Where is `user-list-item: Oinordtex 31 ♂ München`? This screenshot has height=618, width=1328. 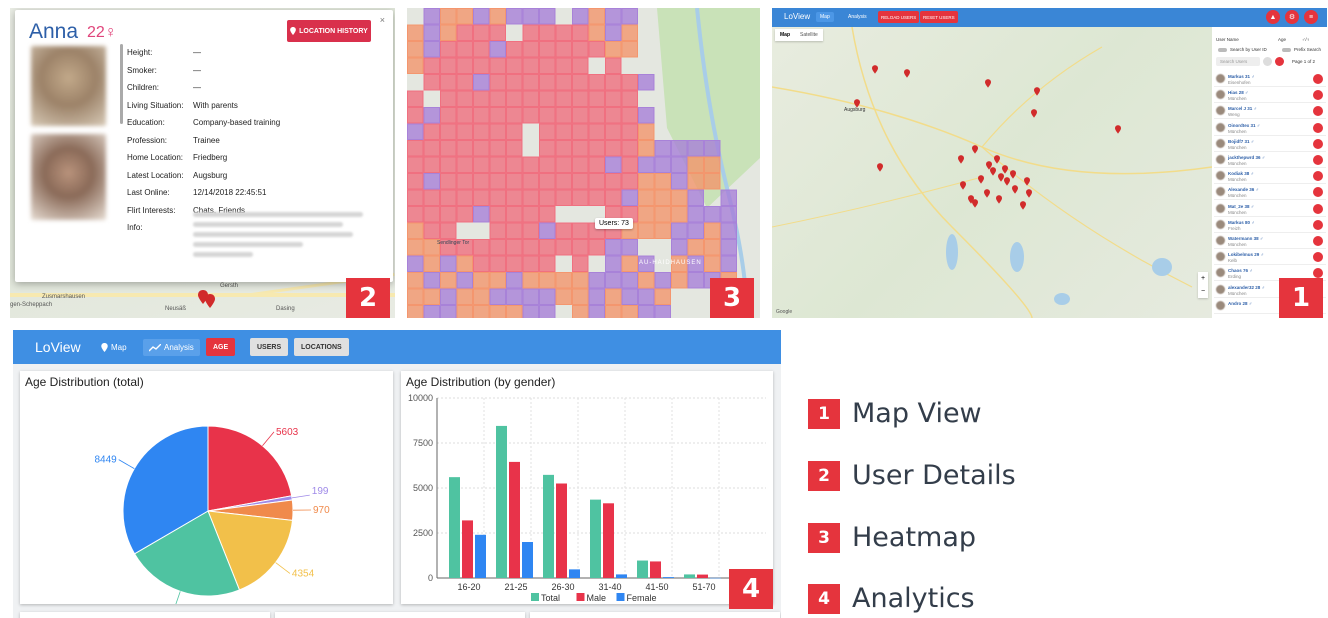 user-list-item: Oinordtex 31 ♂ München is located at coordinates (1270, 128).